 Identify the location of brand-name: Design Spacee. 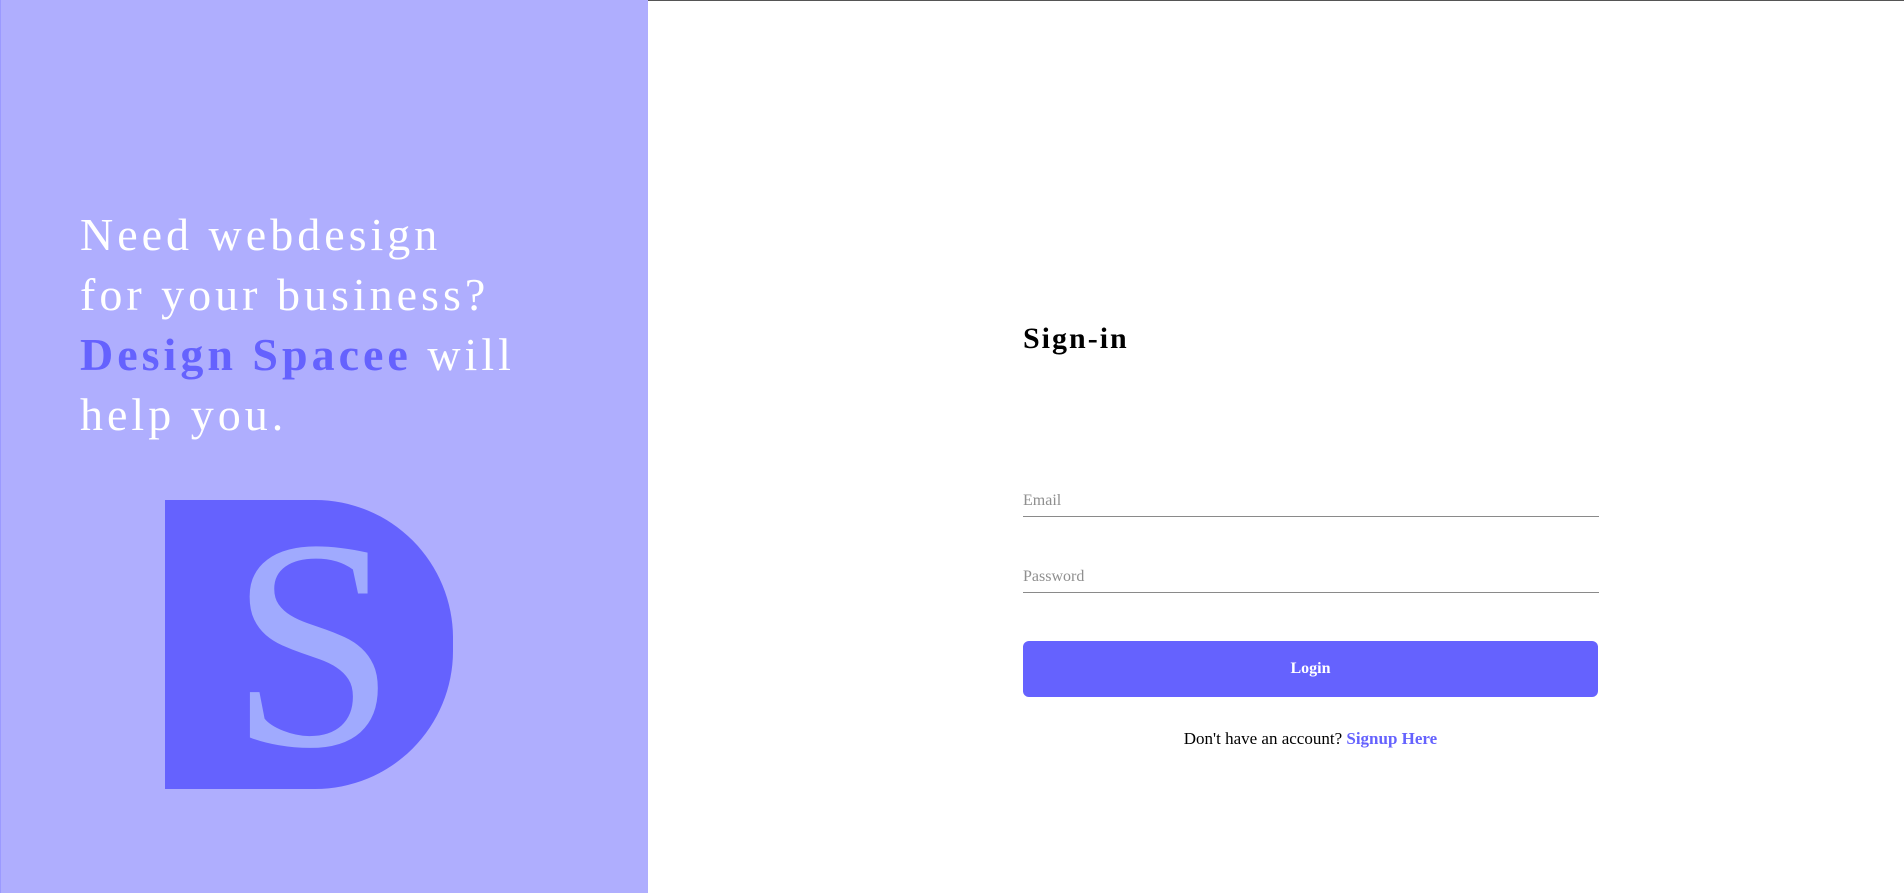
(246, 354).